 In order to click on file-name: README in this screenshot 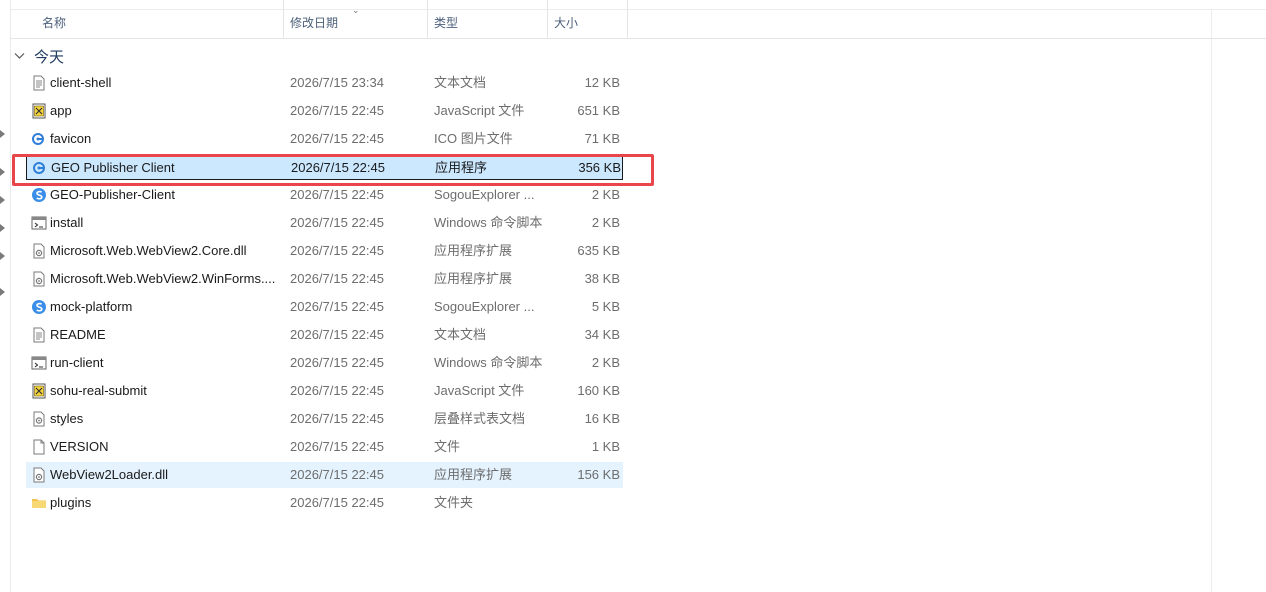, I will do `click(78, 334)`.